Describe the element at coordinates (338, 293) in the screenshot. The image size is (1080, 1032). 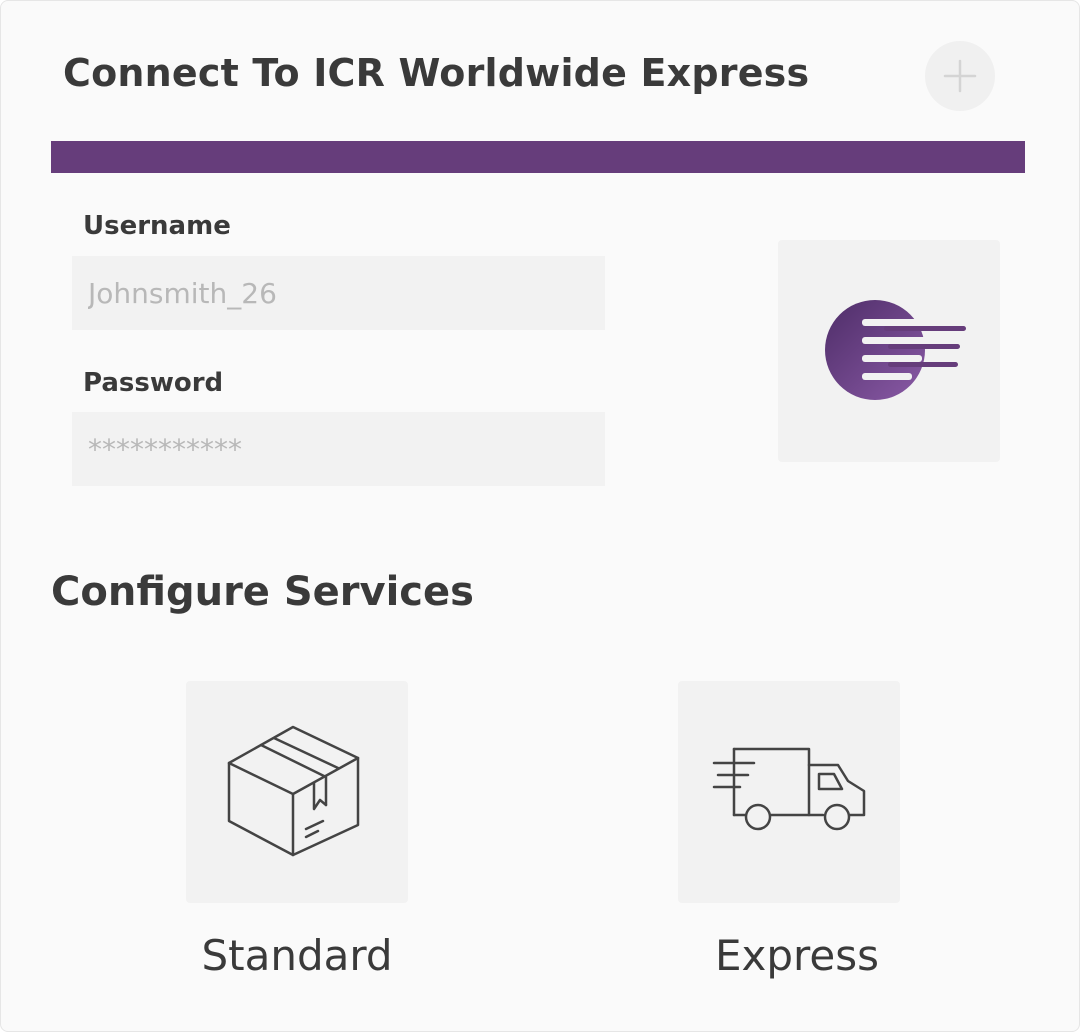
I see `username-input` at that location.